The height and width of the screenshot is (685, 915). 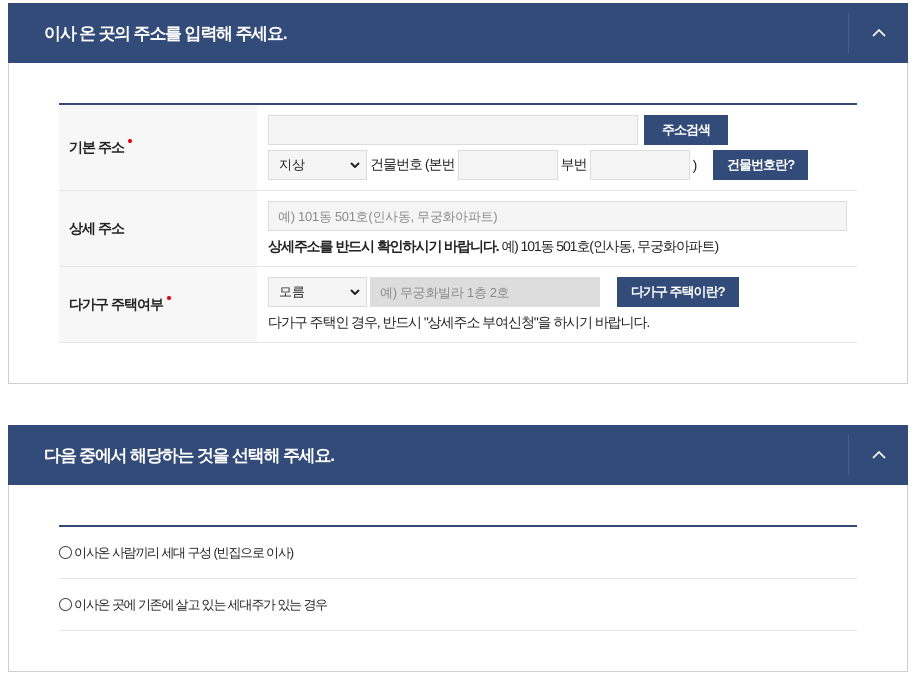 I want to click on dropdown: 모름, so click(x=317, y=292).